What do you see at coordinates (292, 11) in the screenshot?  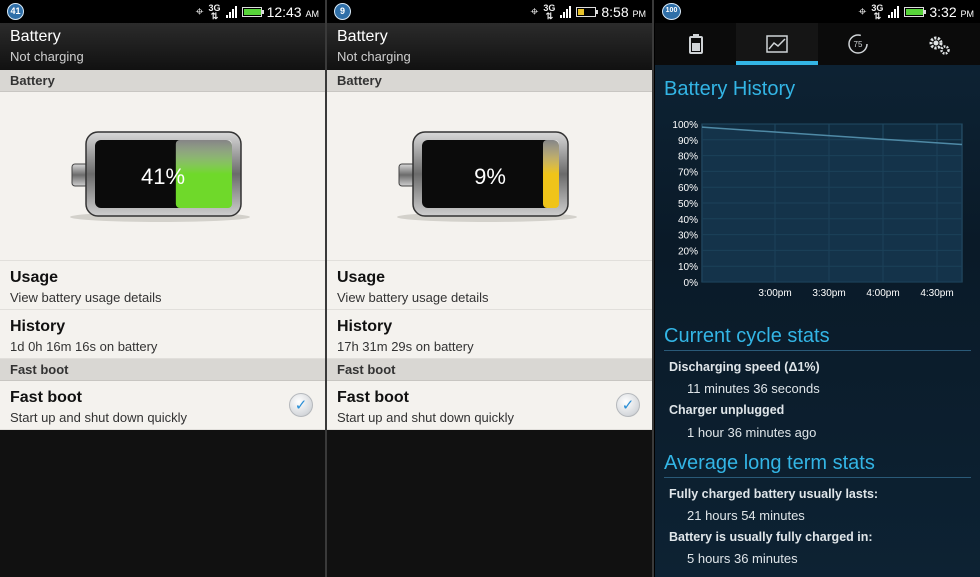 I see `status-time: 12:43 AM` at bounding box center [292, 11].